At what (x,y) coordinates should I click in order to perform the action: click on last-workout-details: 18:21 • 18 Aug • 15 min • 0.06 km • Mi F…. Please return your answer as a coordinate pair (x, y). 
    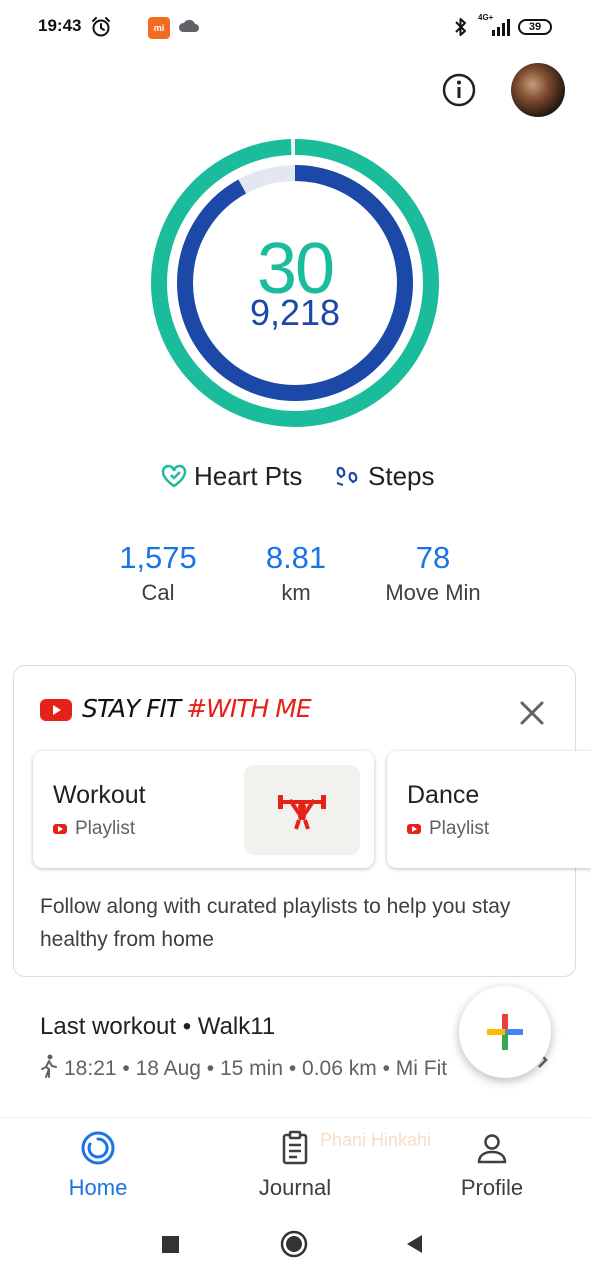
    Looking at the image, I should click on (256, 1068).